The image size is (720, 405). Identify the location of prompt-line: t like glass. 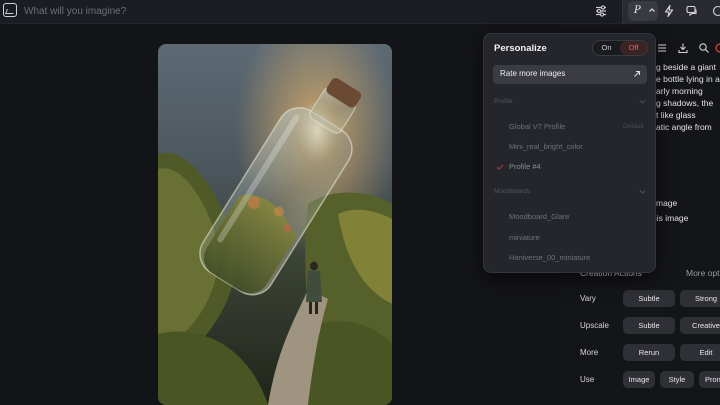
(676, 115).